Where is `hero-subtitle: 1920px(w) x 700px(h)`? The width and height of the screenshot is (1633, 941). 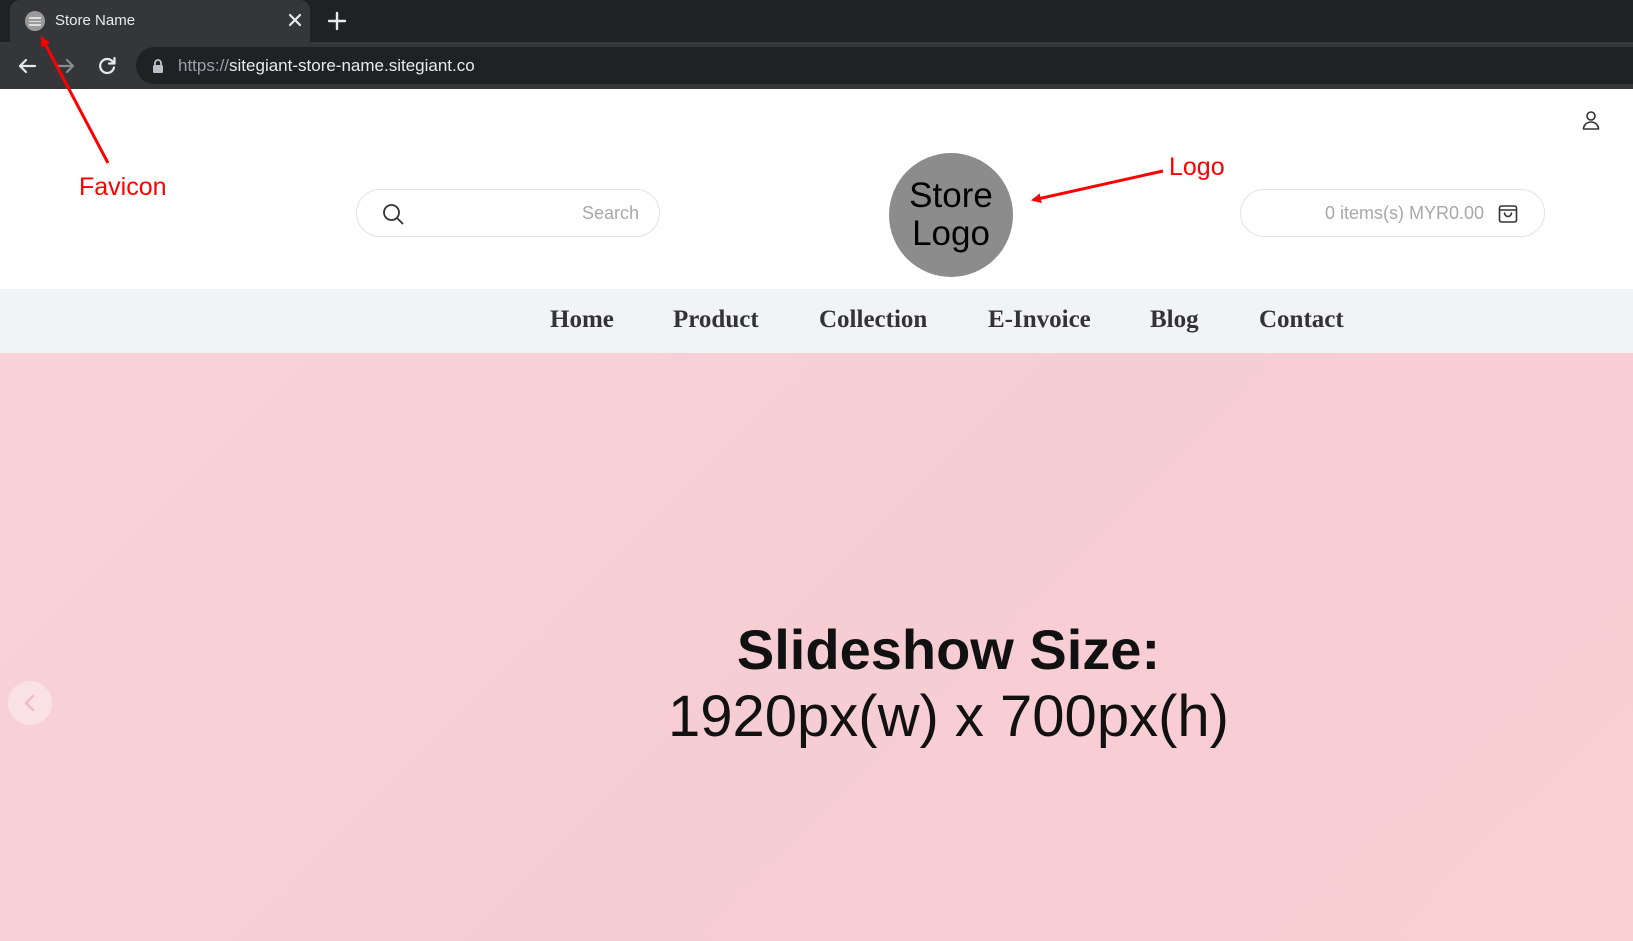
hero-subtitle: 1920px(w) x 700px(h) is located at coordinates (948, 716).